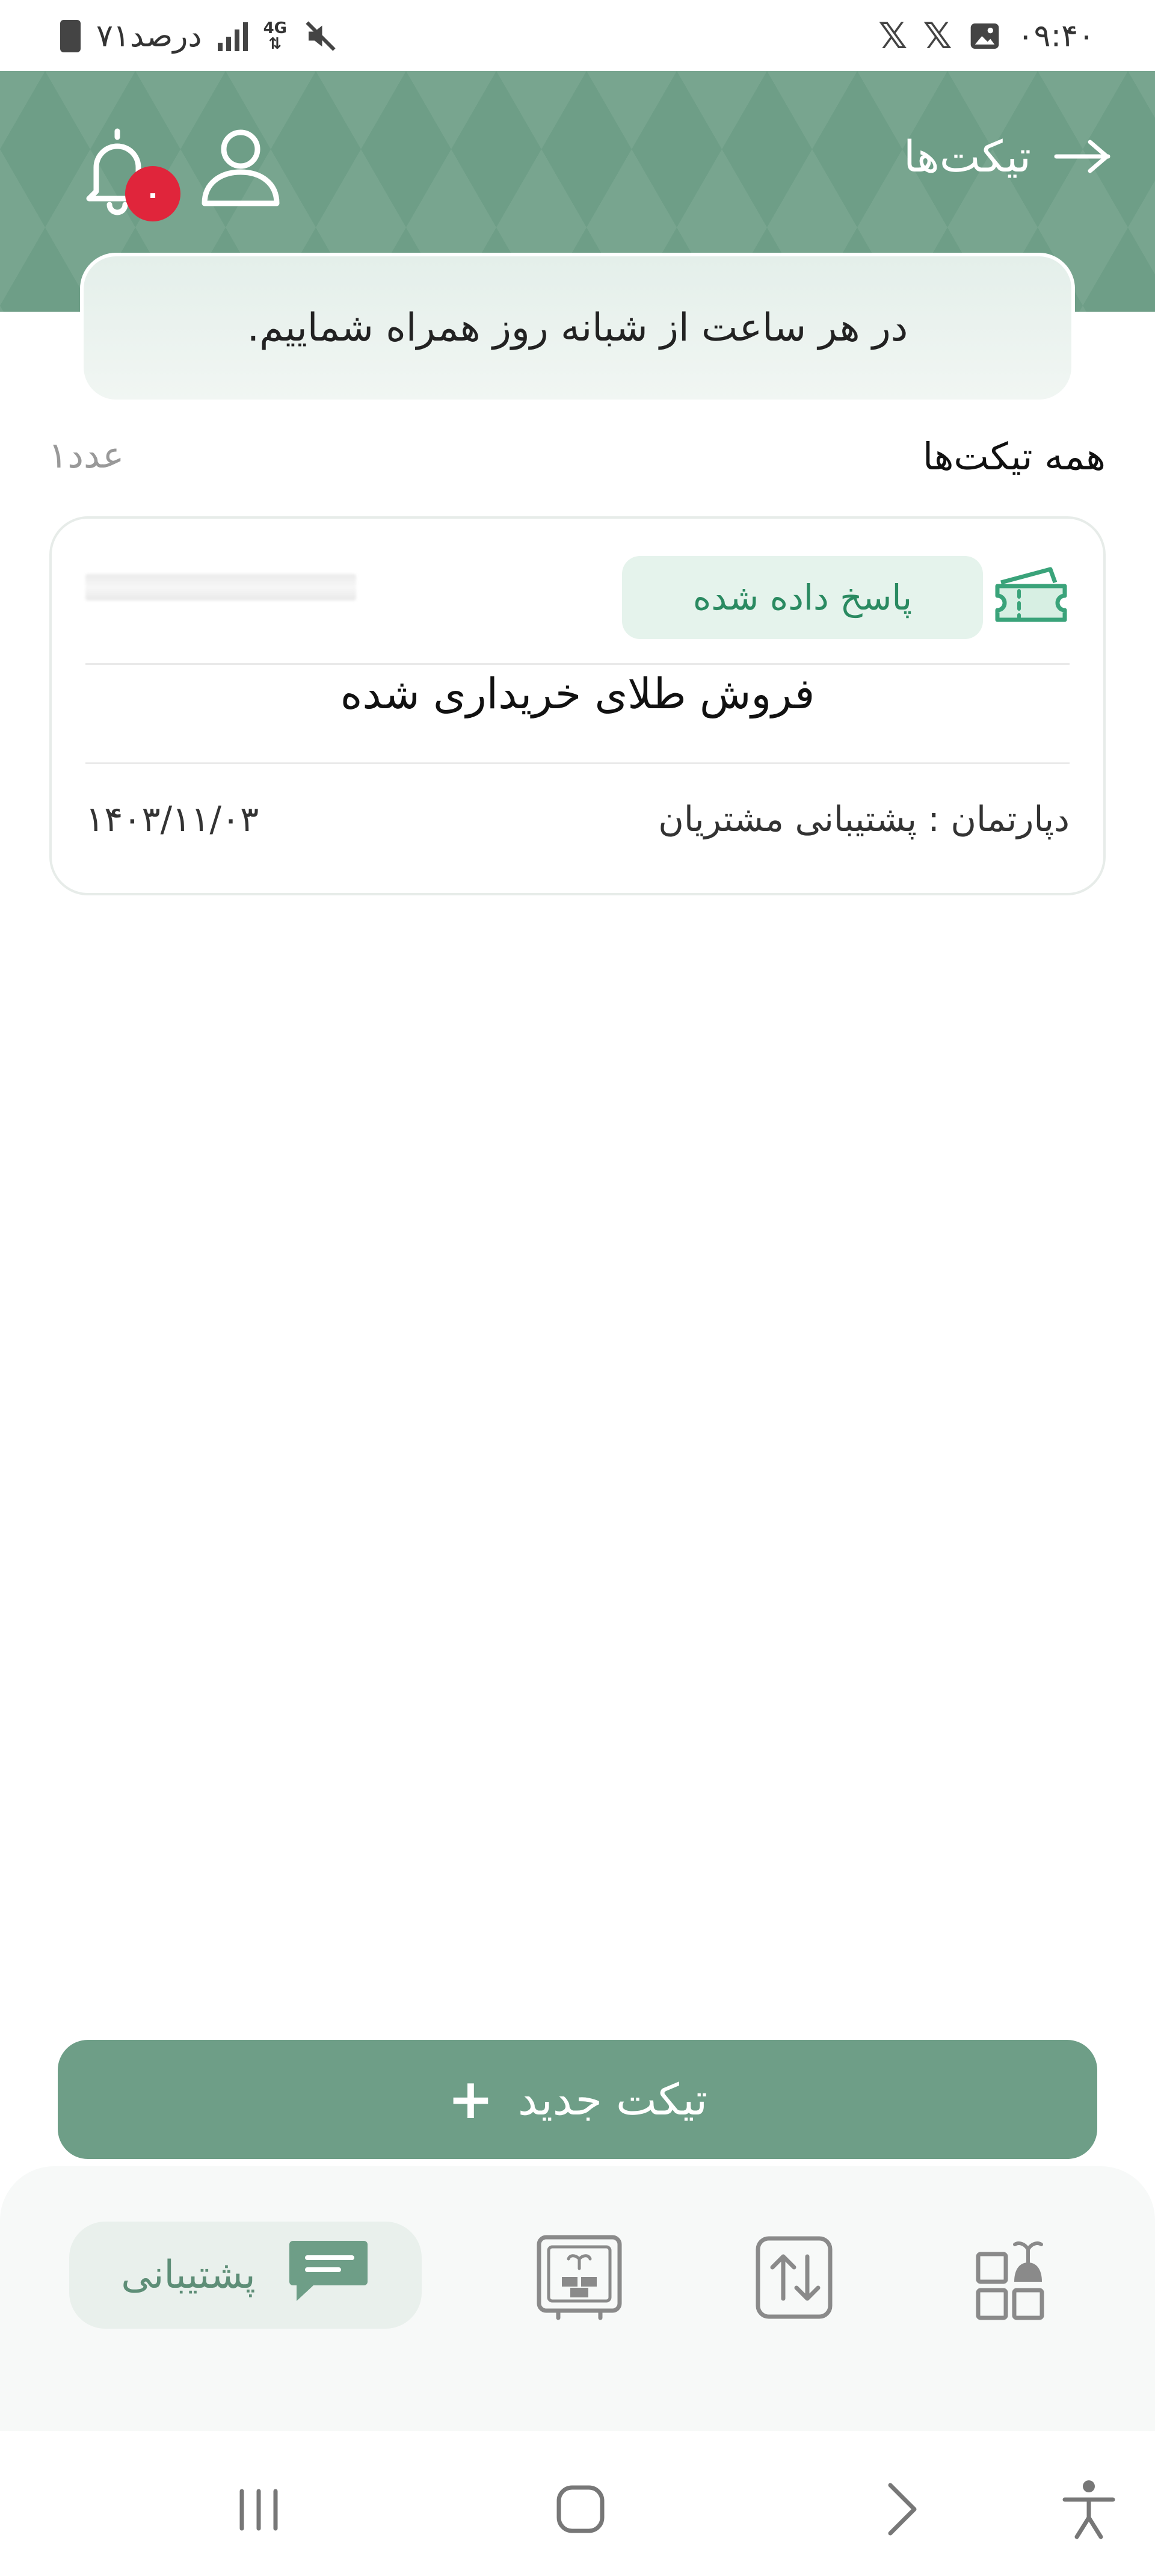 The width and height of the screenshot is (1155, 2576). I want to click on user-profile-icon, so click(241, 167).